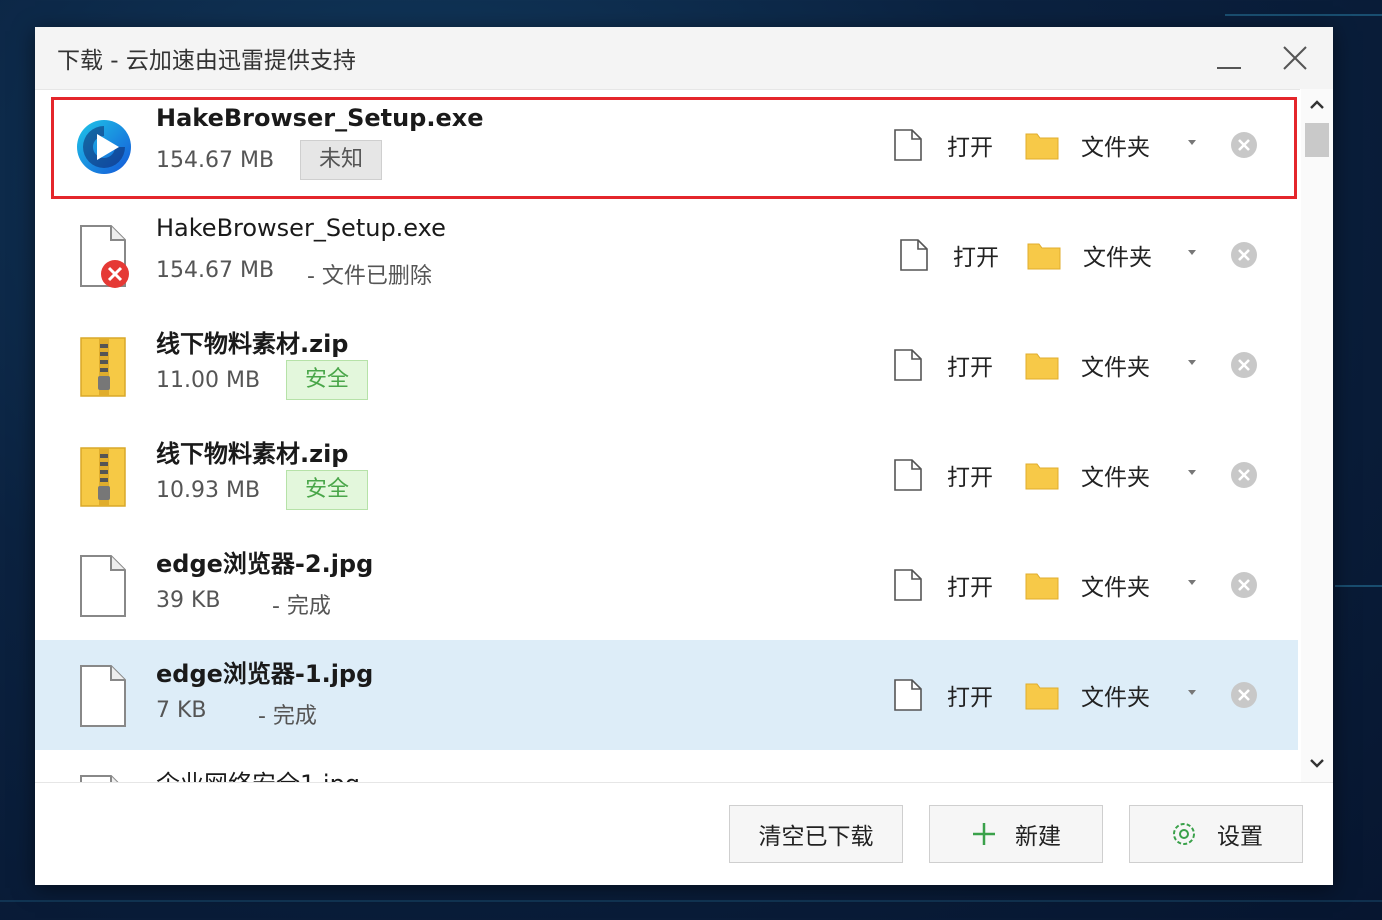 This screenshot has width=1382, height=920. I want to click on zip-archive-icon, so click(104, 477).